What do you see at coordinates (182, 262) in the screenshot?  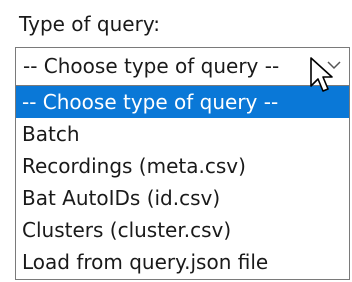 I see `option-load-query-json: Load from query.json file` at bounding box center [182, 262].